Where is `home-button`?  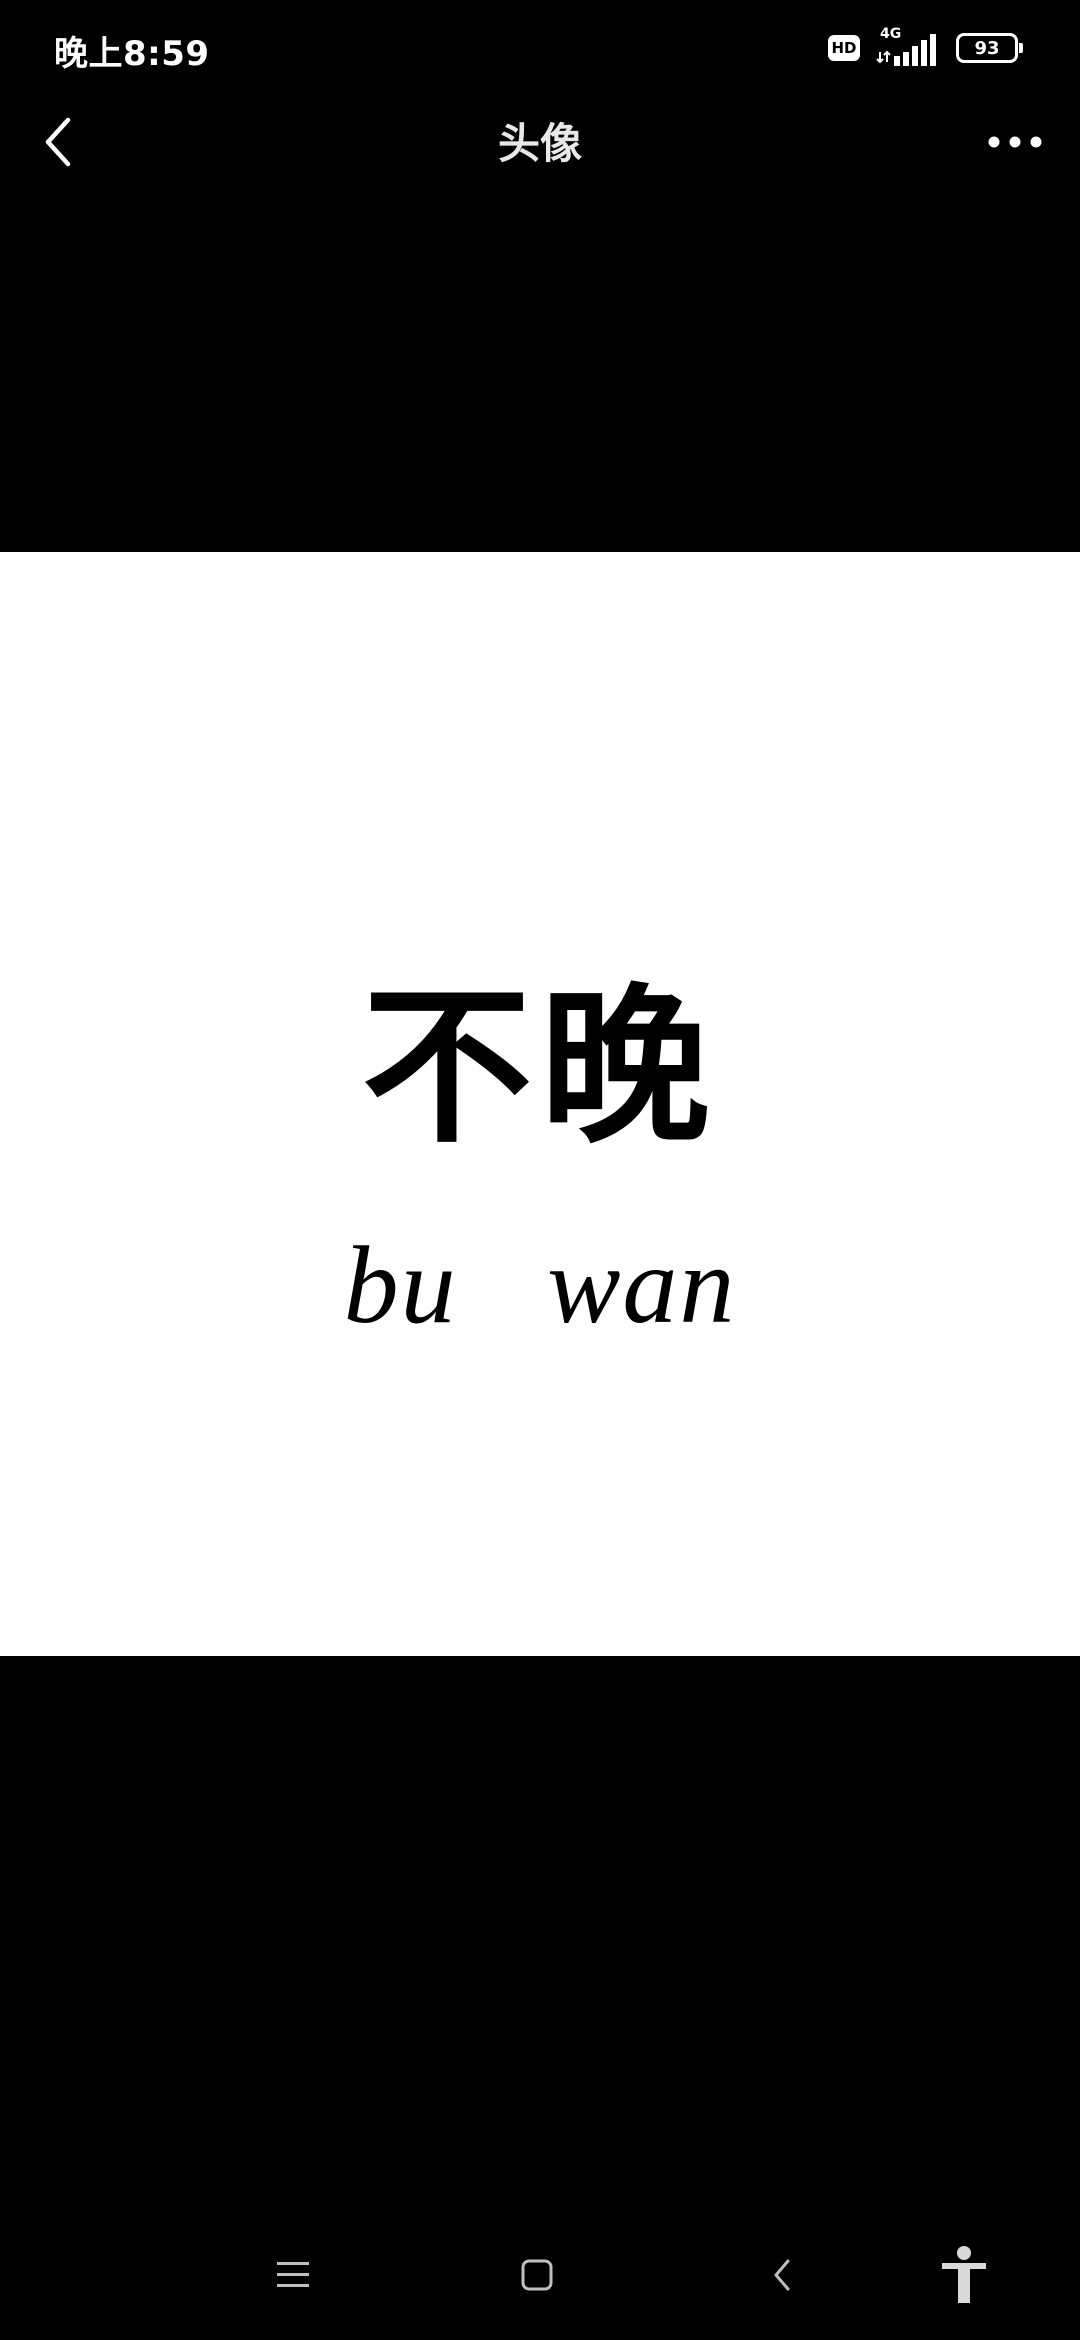 home-button is located at coordinates (537, 2275).